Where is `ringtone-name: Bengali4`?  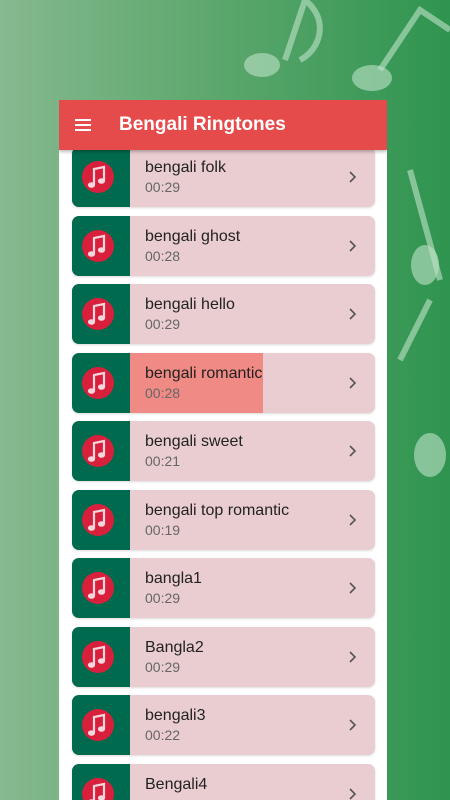 ringtone-name: Bengali4 is located at coordinates (176, 784).